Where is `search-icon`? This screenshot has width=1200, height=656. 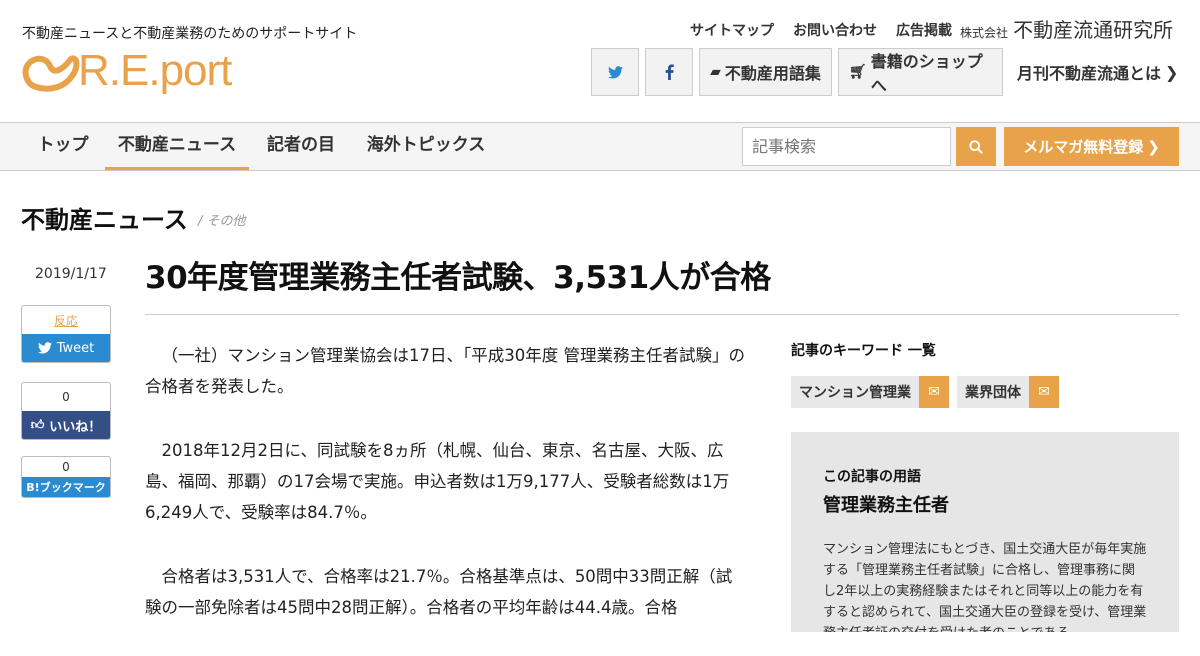
search-icon is located at coordinates (976, 146).